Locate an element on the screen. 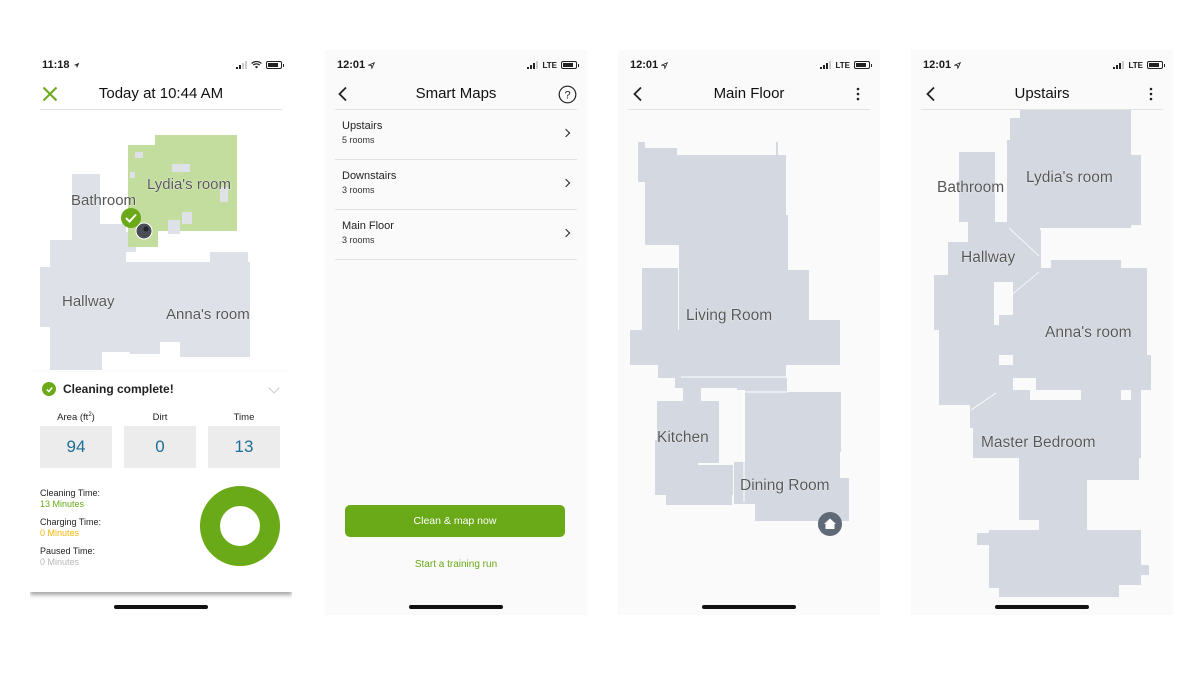  map-list-item-main-floor: Main Floor 3 rooms is located at coordinates (456, 235).